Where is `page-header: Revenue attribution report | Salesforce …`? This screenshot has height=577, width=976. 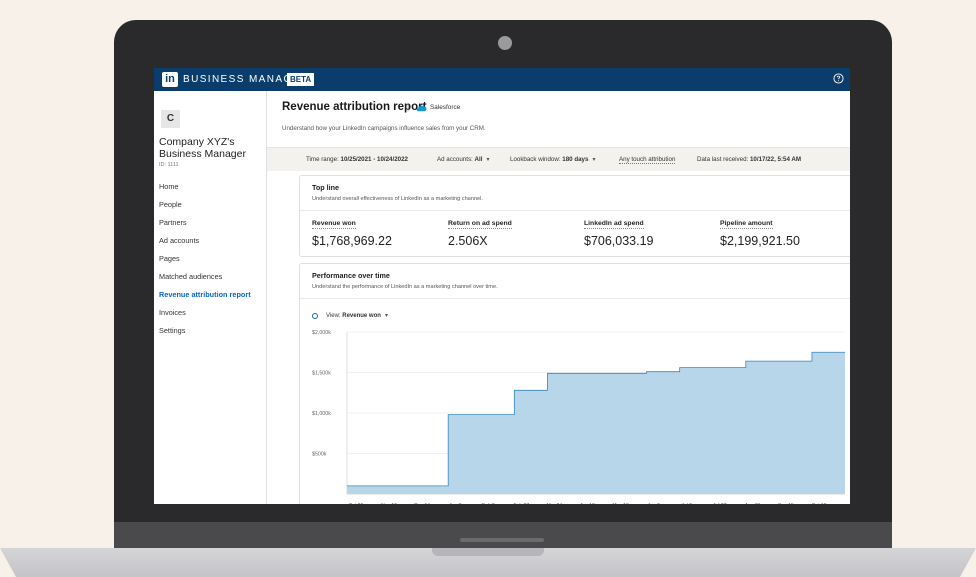
page-header: Revenue attribution report | Salesforce … is located at coordinates (558, 119).